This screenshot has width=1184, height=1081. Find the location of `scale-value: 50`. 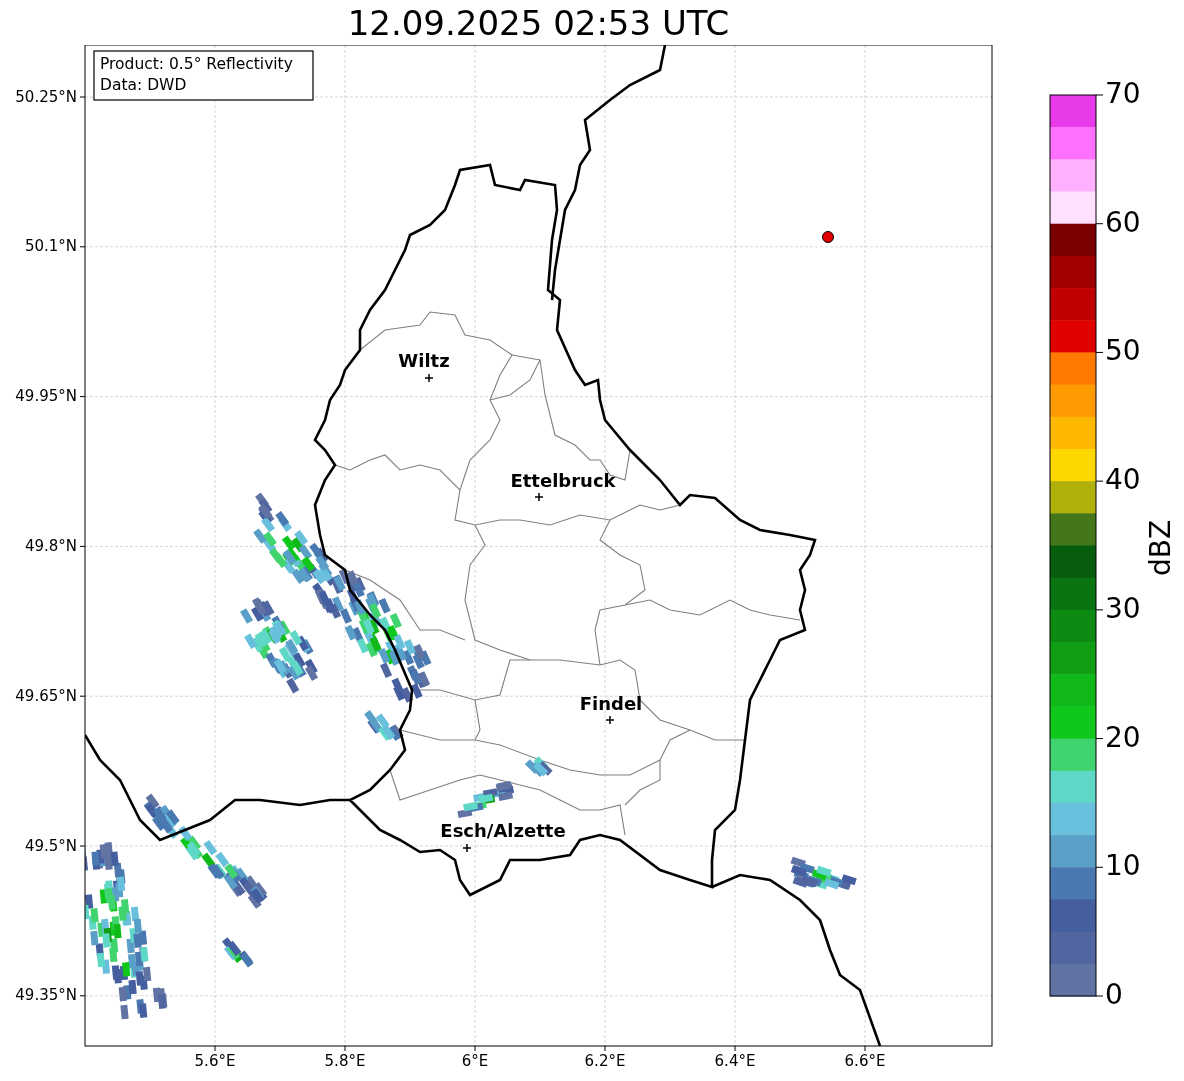

scale-value: 50 is located at coordinates (1123, 351).